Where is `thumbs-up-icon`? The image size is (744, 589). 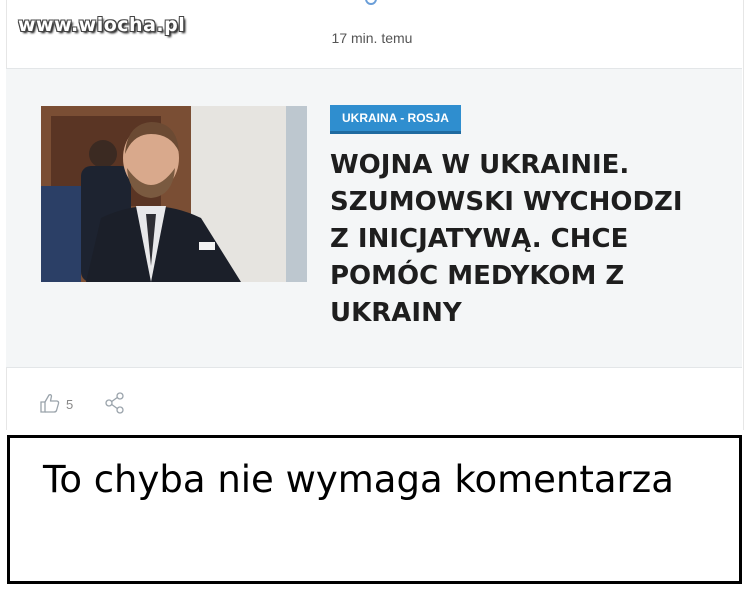 thumbs-up-icon is located at coordinates (50, 403).